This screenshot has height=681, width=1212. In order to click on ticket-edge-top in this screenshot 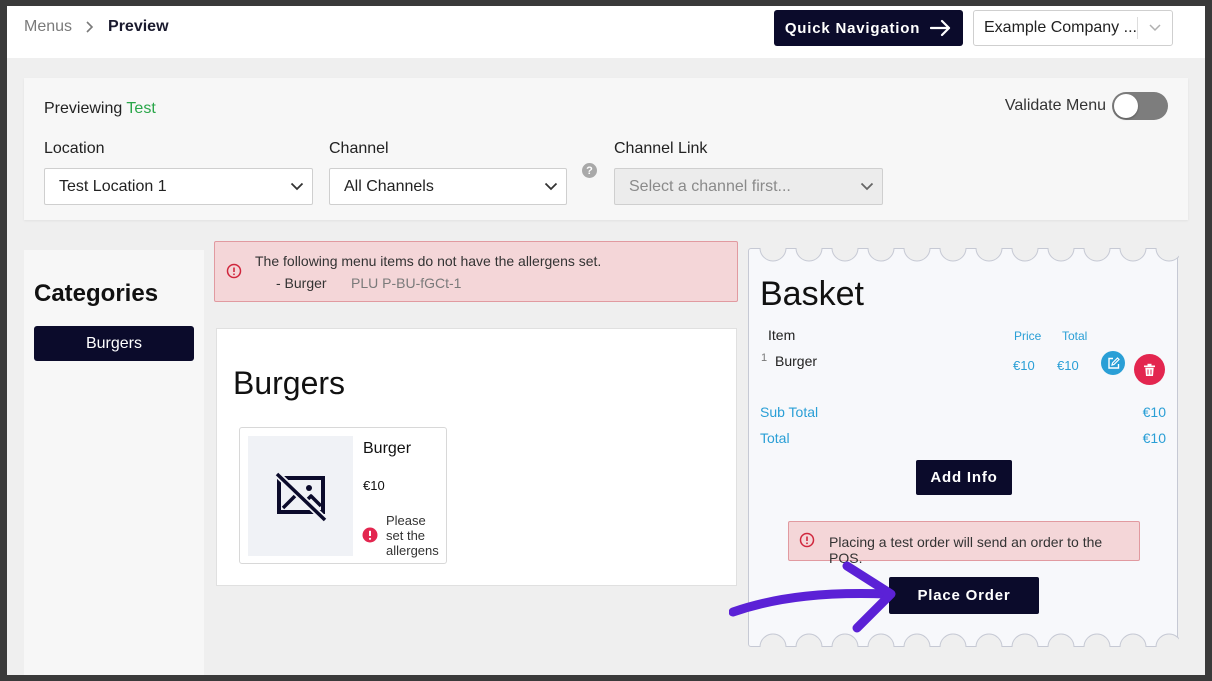, I will do `click(969, 255)`.